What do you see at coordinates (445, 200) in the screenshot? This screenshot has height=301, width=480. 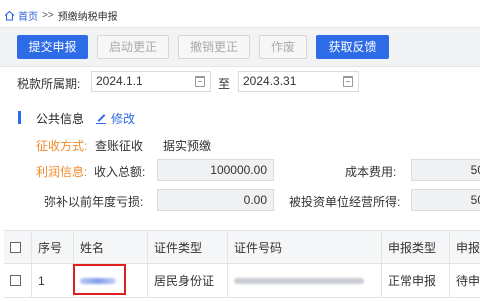 I see `investee-income-input: 50` at bounding box center [445, 200].